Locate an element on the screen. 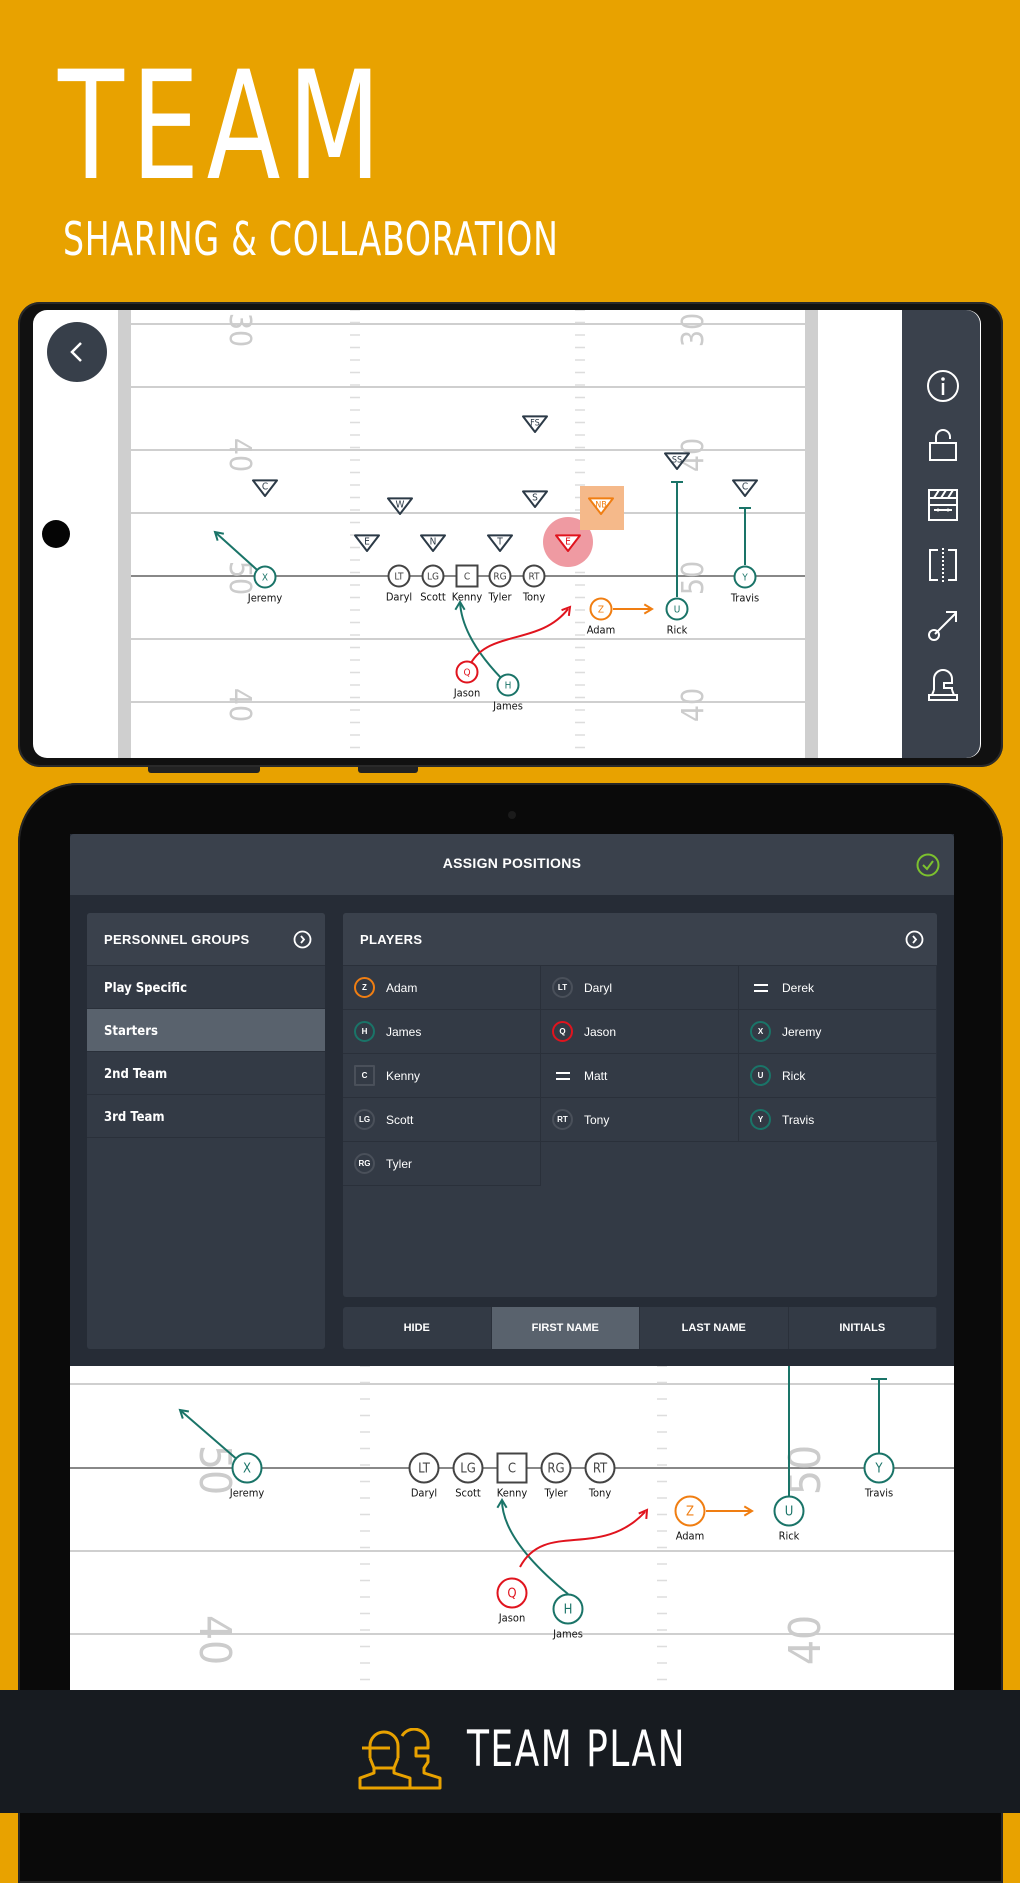 This screenshot has height=1883, width=1020. defender-label: T is located at coordinates (499, 542).